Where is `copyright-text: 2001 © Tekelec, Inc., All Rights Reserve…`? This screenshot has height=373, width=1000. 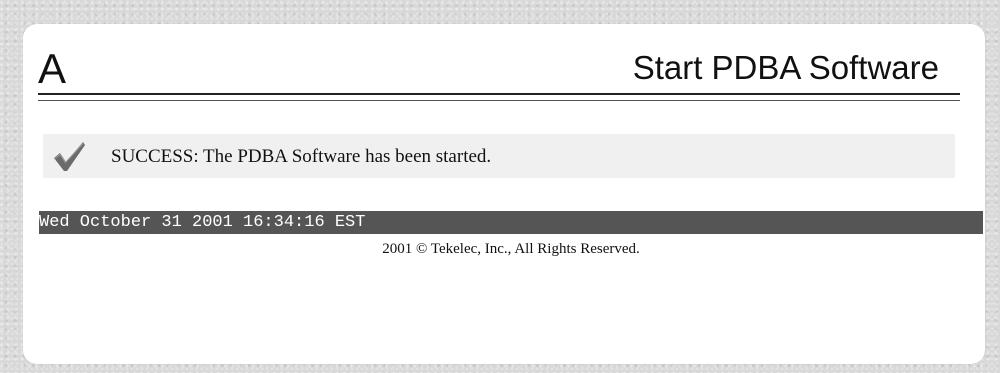 copyright-text: 2001 © Tekelec, Inc., All Rights Reserve… is located at coordinates (511, 249).